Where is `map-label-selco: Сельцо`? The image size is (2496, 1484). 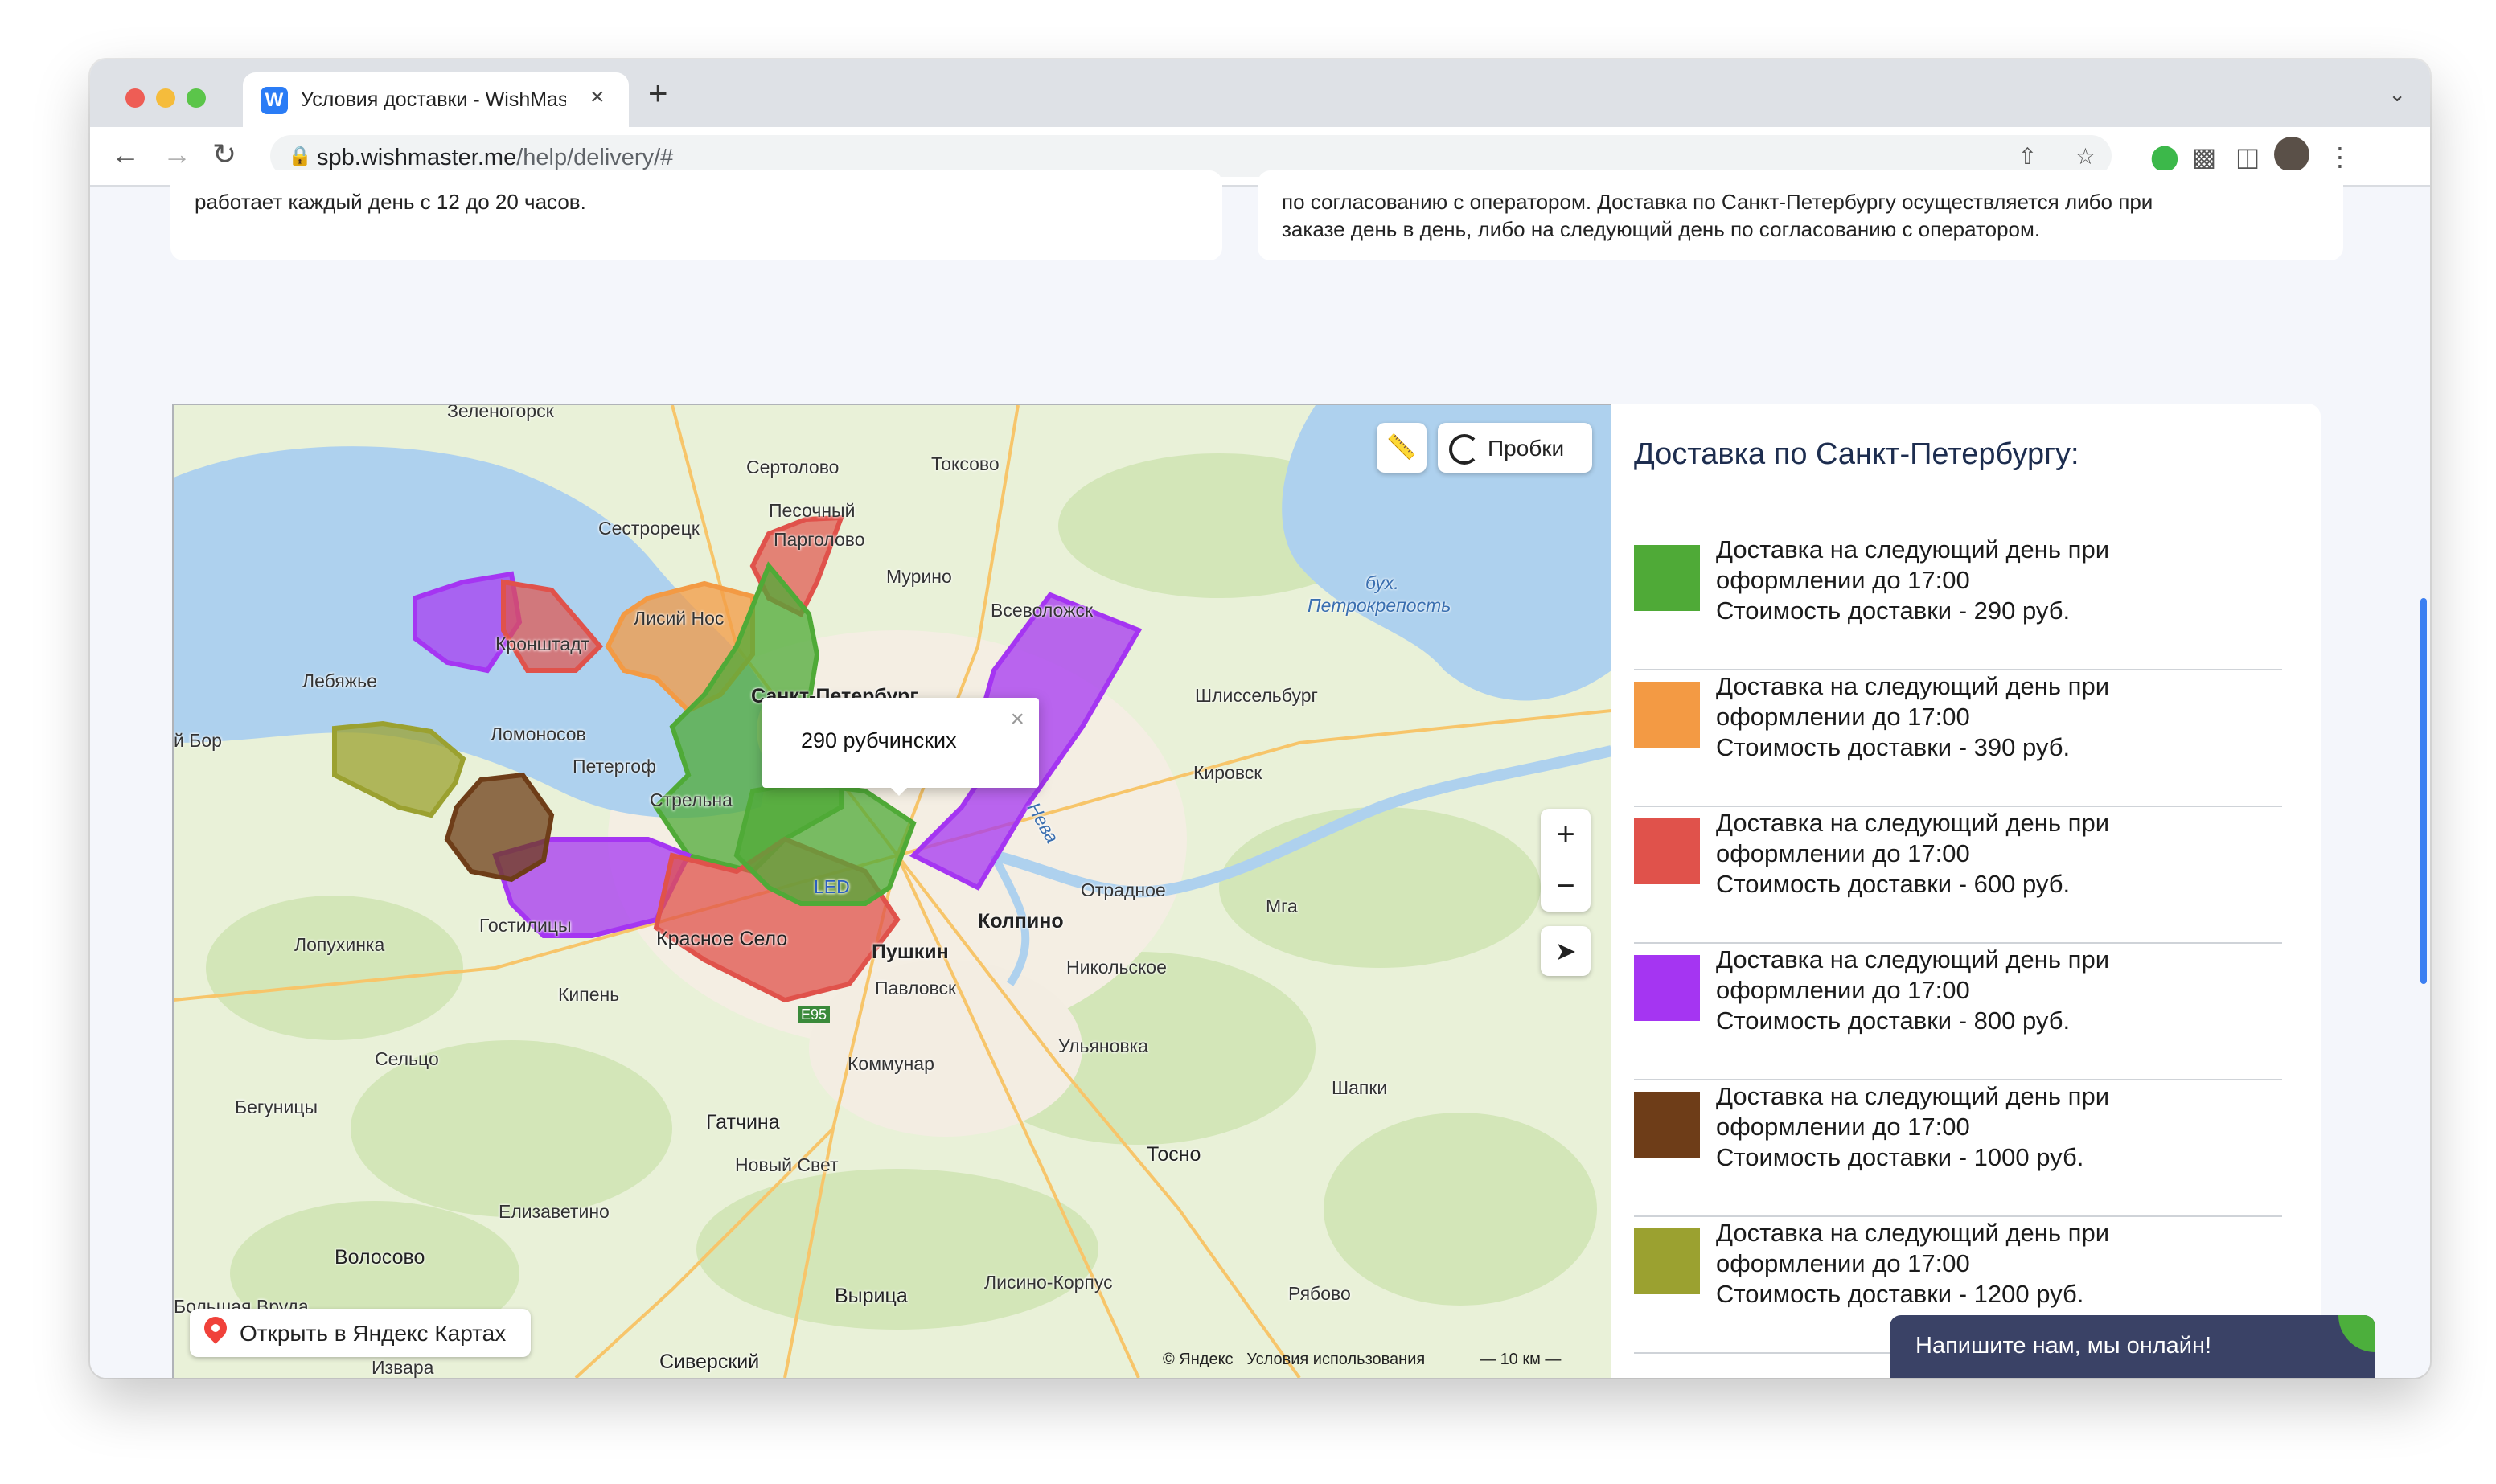 map-label-selco: Сельцо is located at coordinates (407, 1059).